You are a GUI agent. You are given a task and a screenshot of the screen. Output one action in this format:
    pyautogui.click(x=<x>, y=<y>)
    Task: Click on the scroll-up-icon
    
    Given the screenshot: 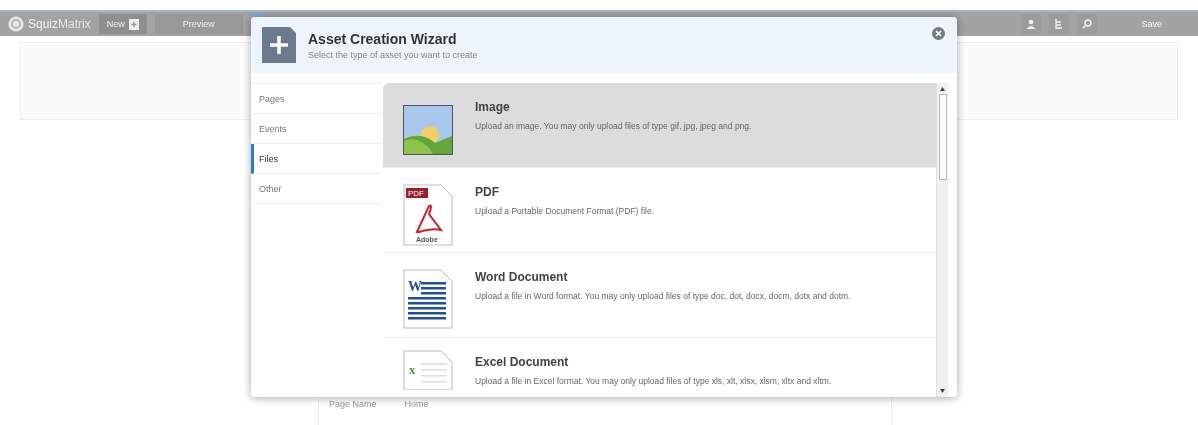 What is the action you would take?
    pyautogui.click(x=942, y=89)
    